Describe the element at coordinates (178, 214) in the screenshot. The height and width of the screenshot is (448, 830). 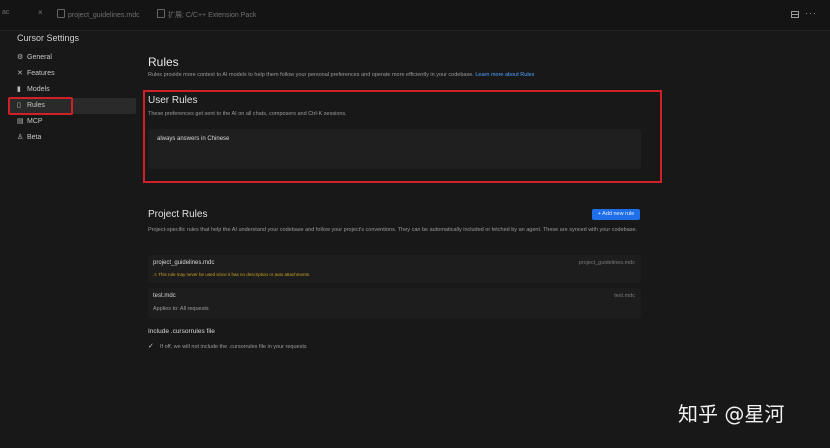
I see `project-rules-title: Project Rules` at that location.